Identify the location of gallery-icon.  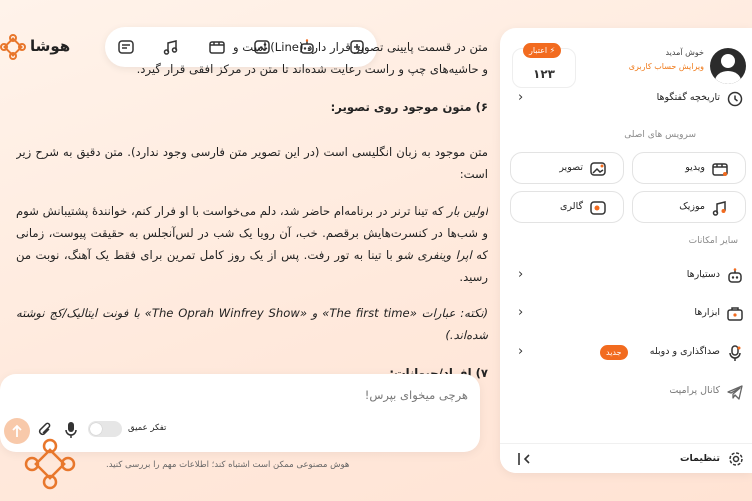
(598, 208).